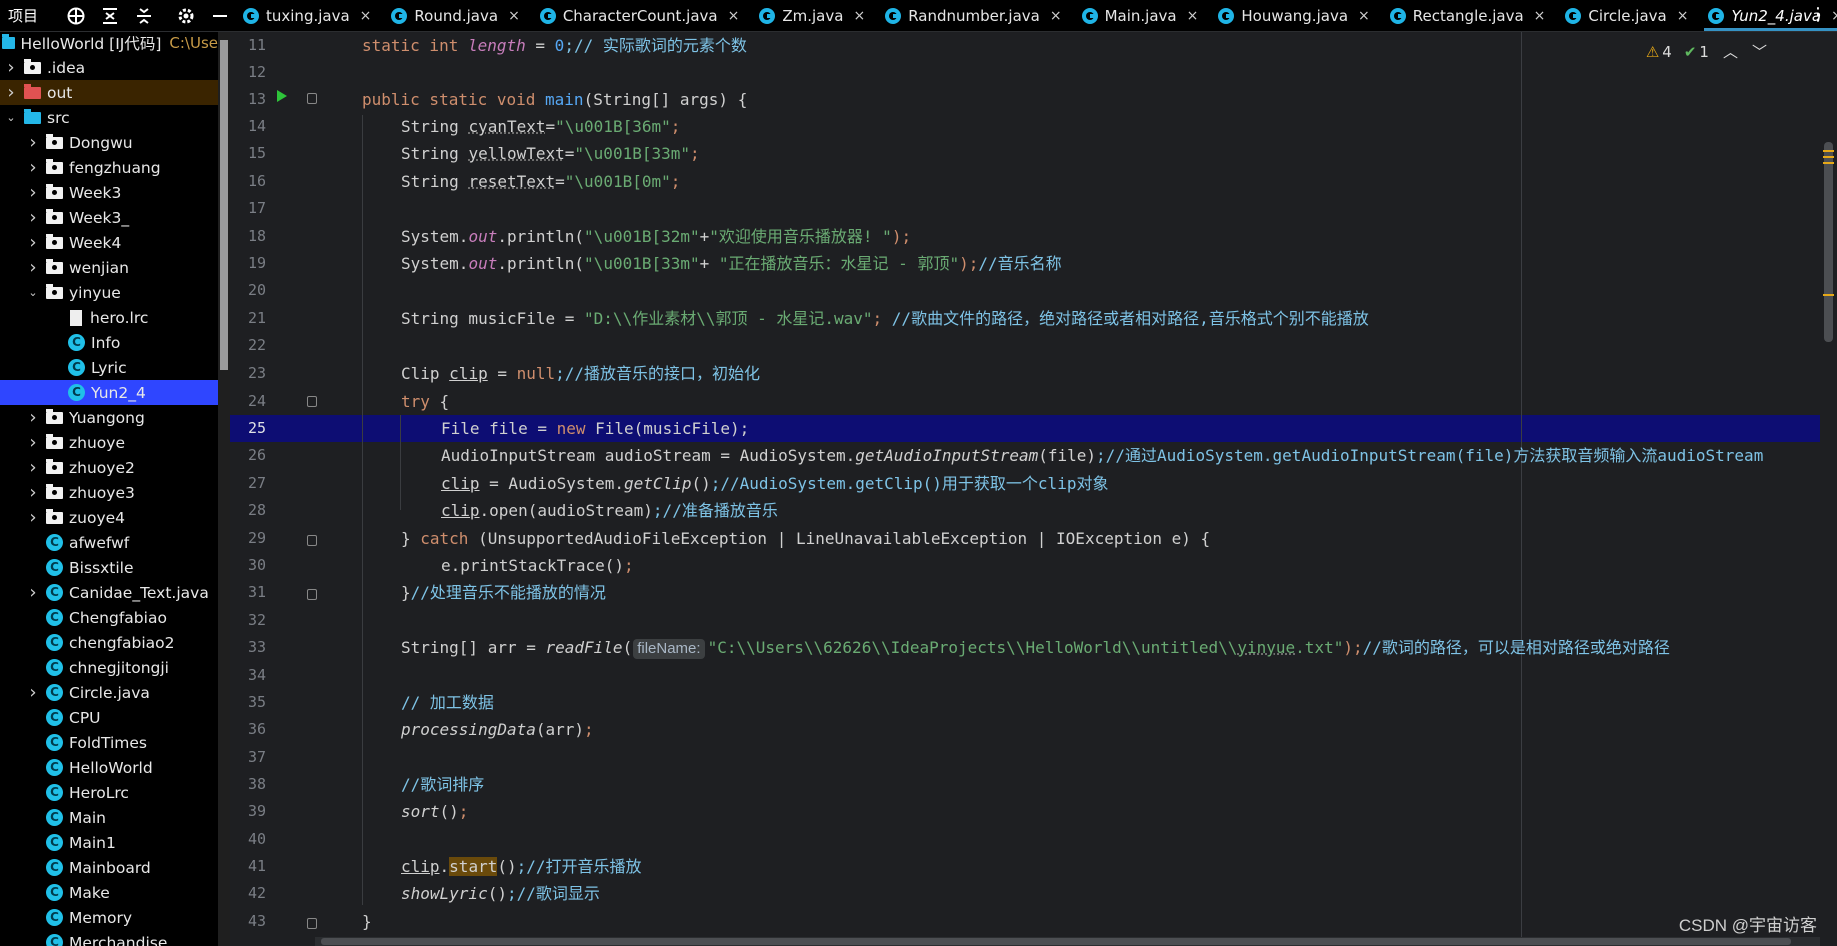 The height and width of the screenshot is (946, 1837). Describe the element at coordinates (248, 647) in the screenshot. I see `line-number: 33` at that location.